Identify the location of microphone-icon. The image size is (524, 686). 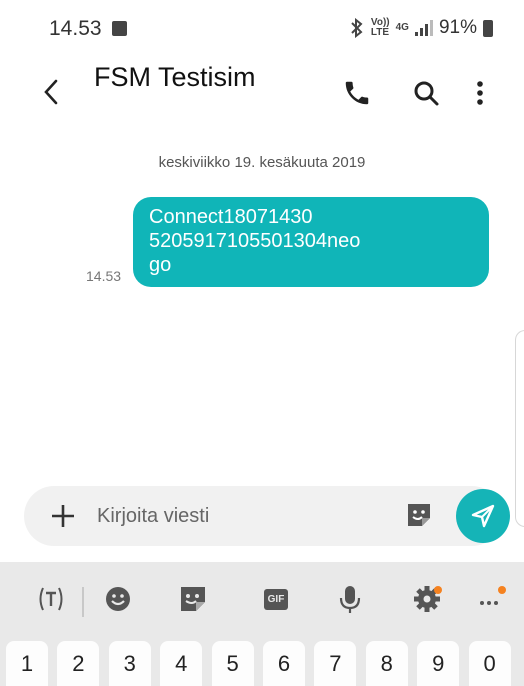
(350, 599).